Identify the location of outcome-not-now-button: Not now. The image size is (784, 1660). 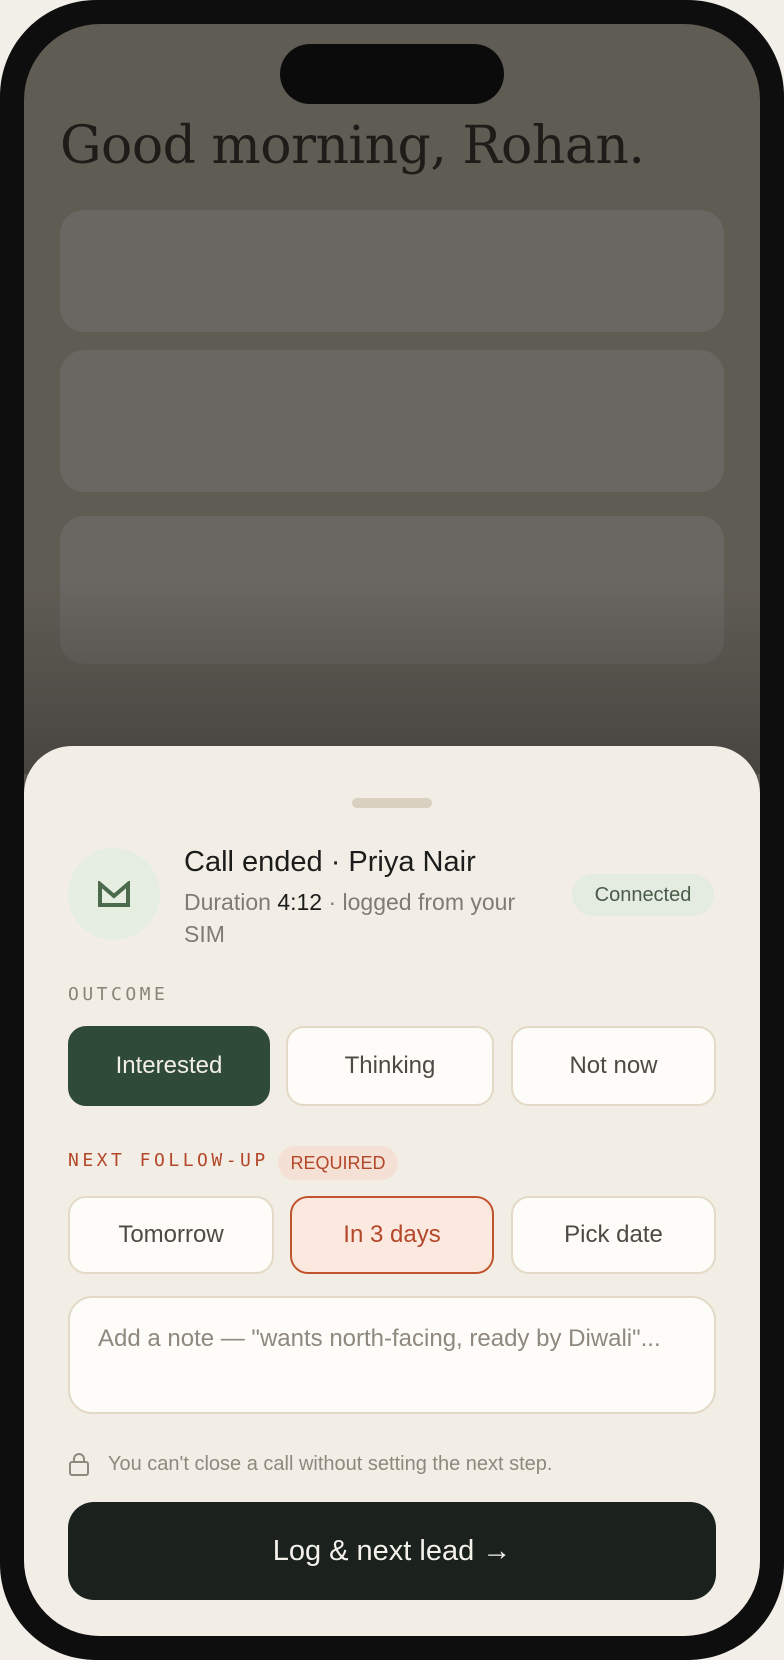
(613, 1066).